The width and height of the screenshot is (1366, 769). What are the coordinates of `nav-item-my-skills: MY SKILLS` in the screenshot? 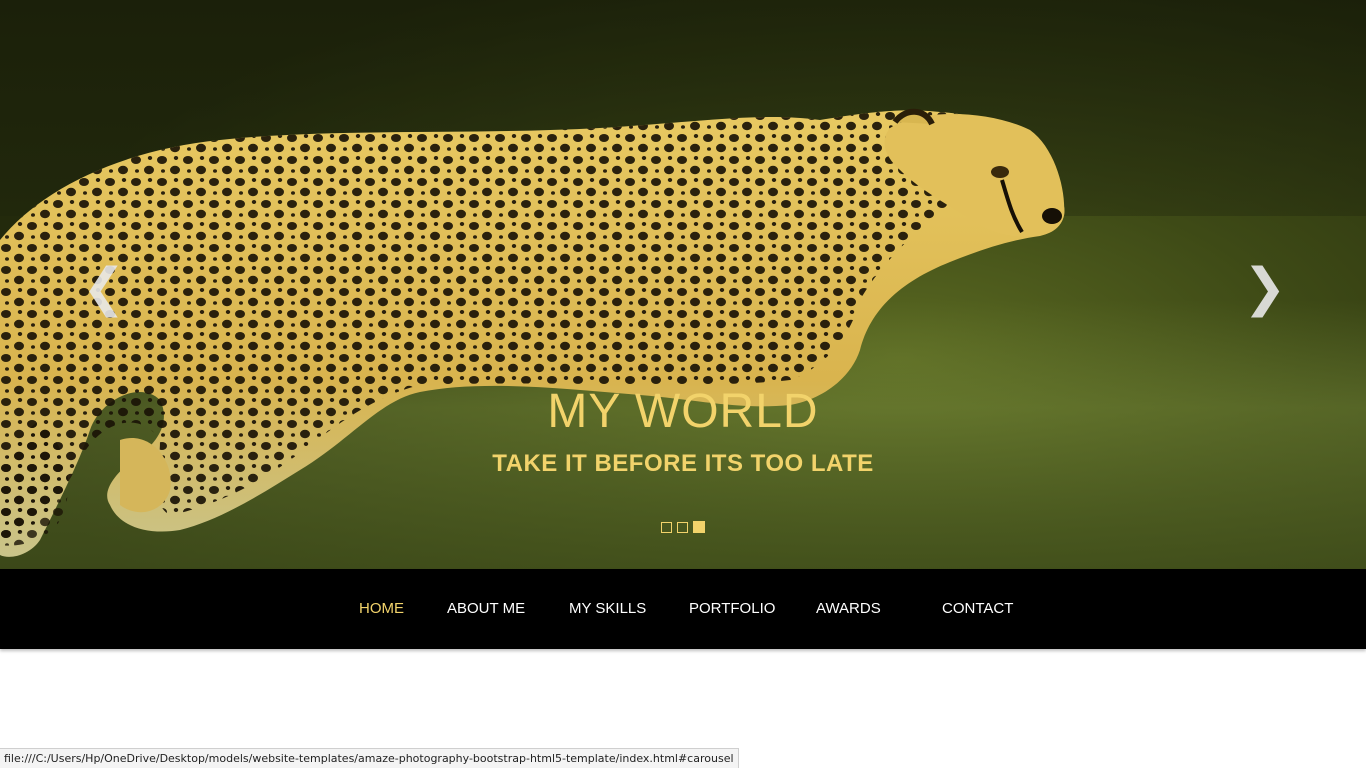 It's located at (607, 609).